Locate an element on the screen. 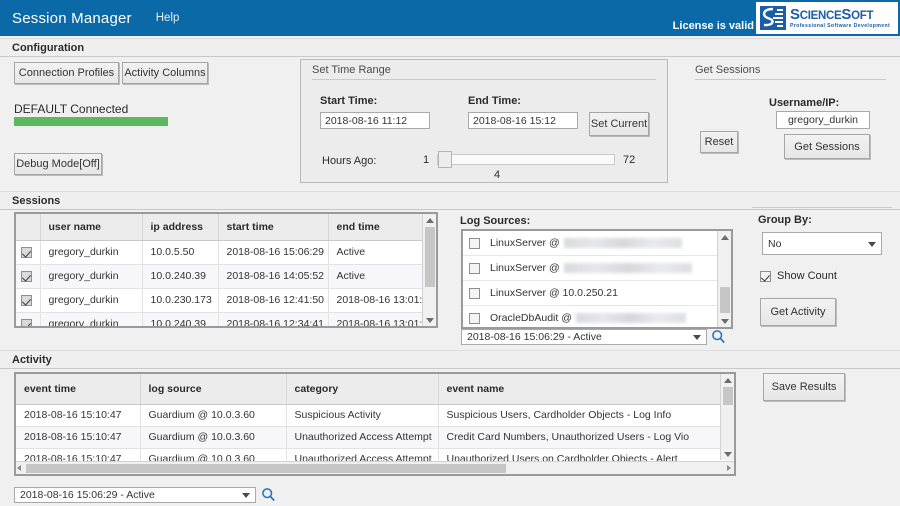  debug-mode-button: Debug Mode[Off] is located at coordinates (58, 164).